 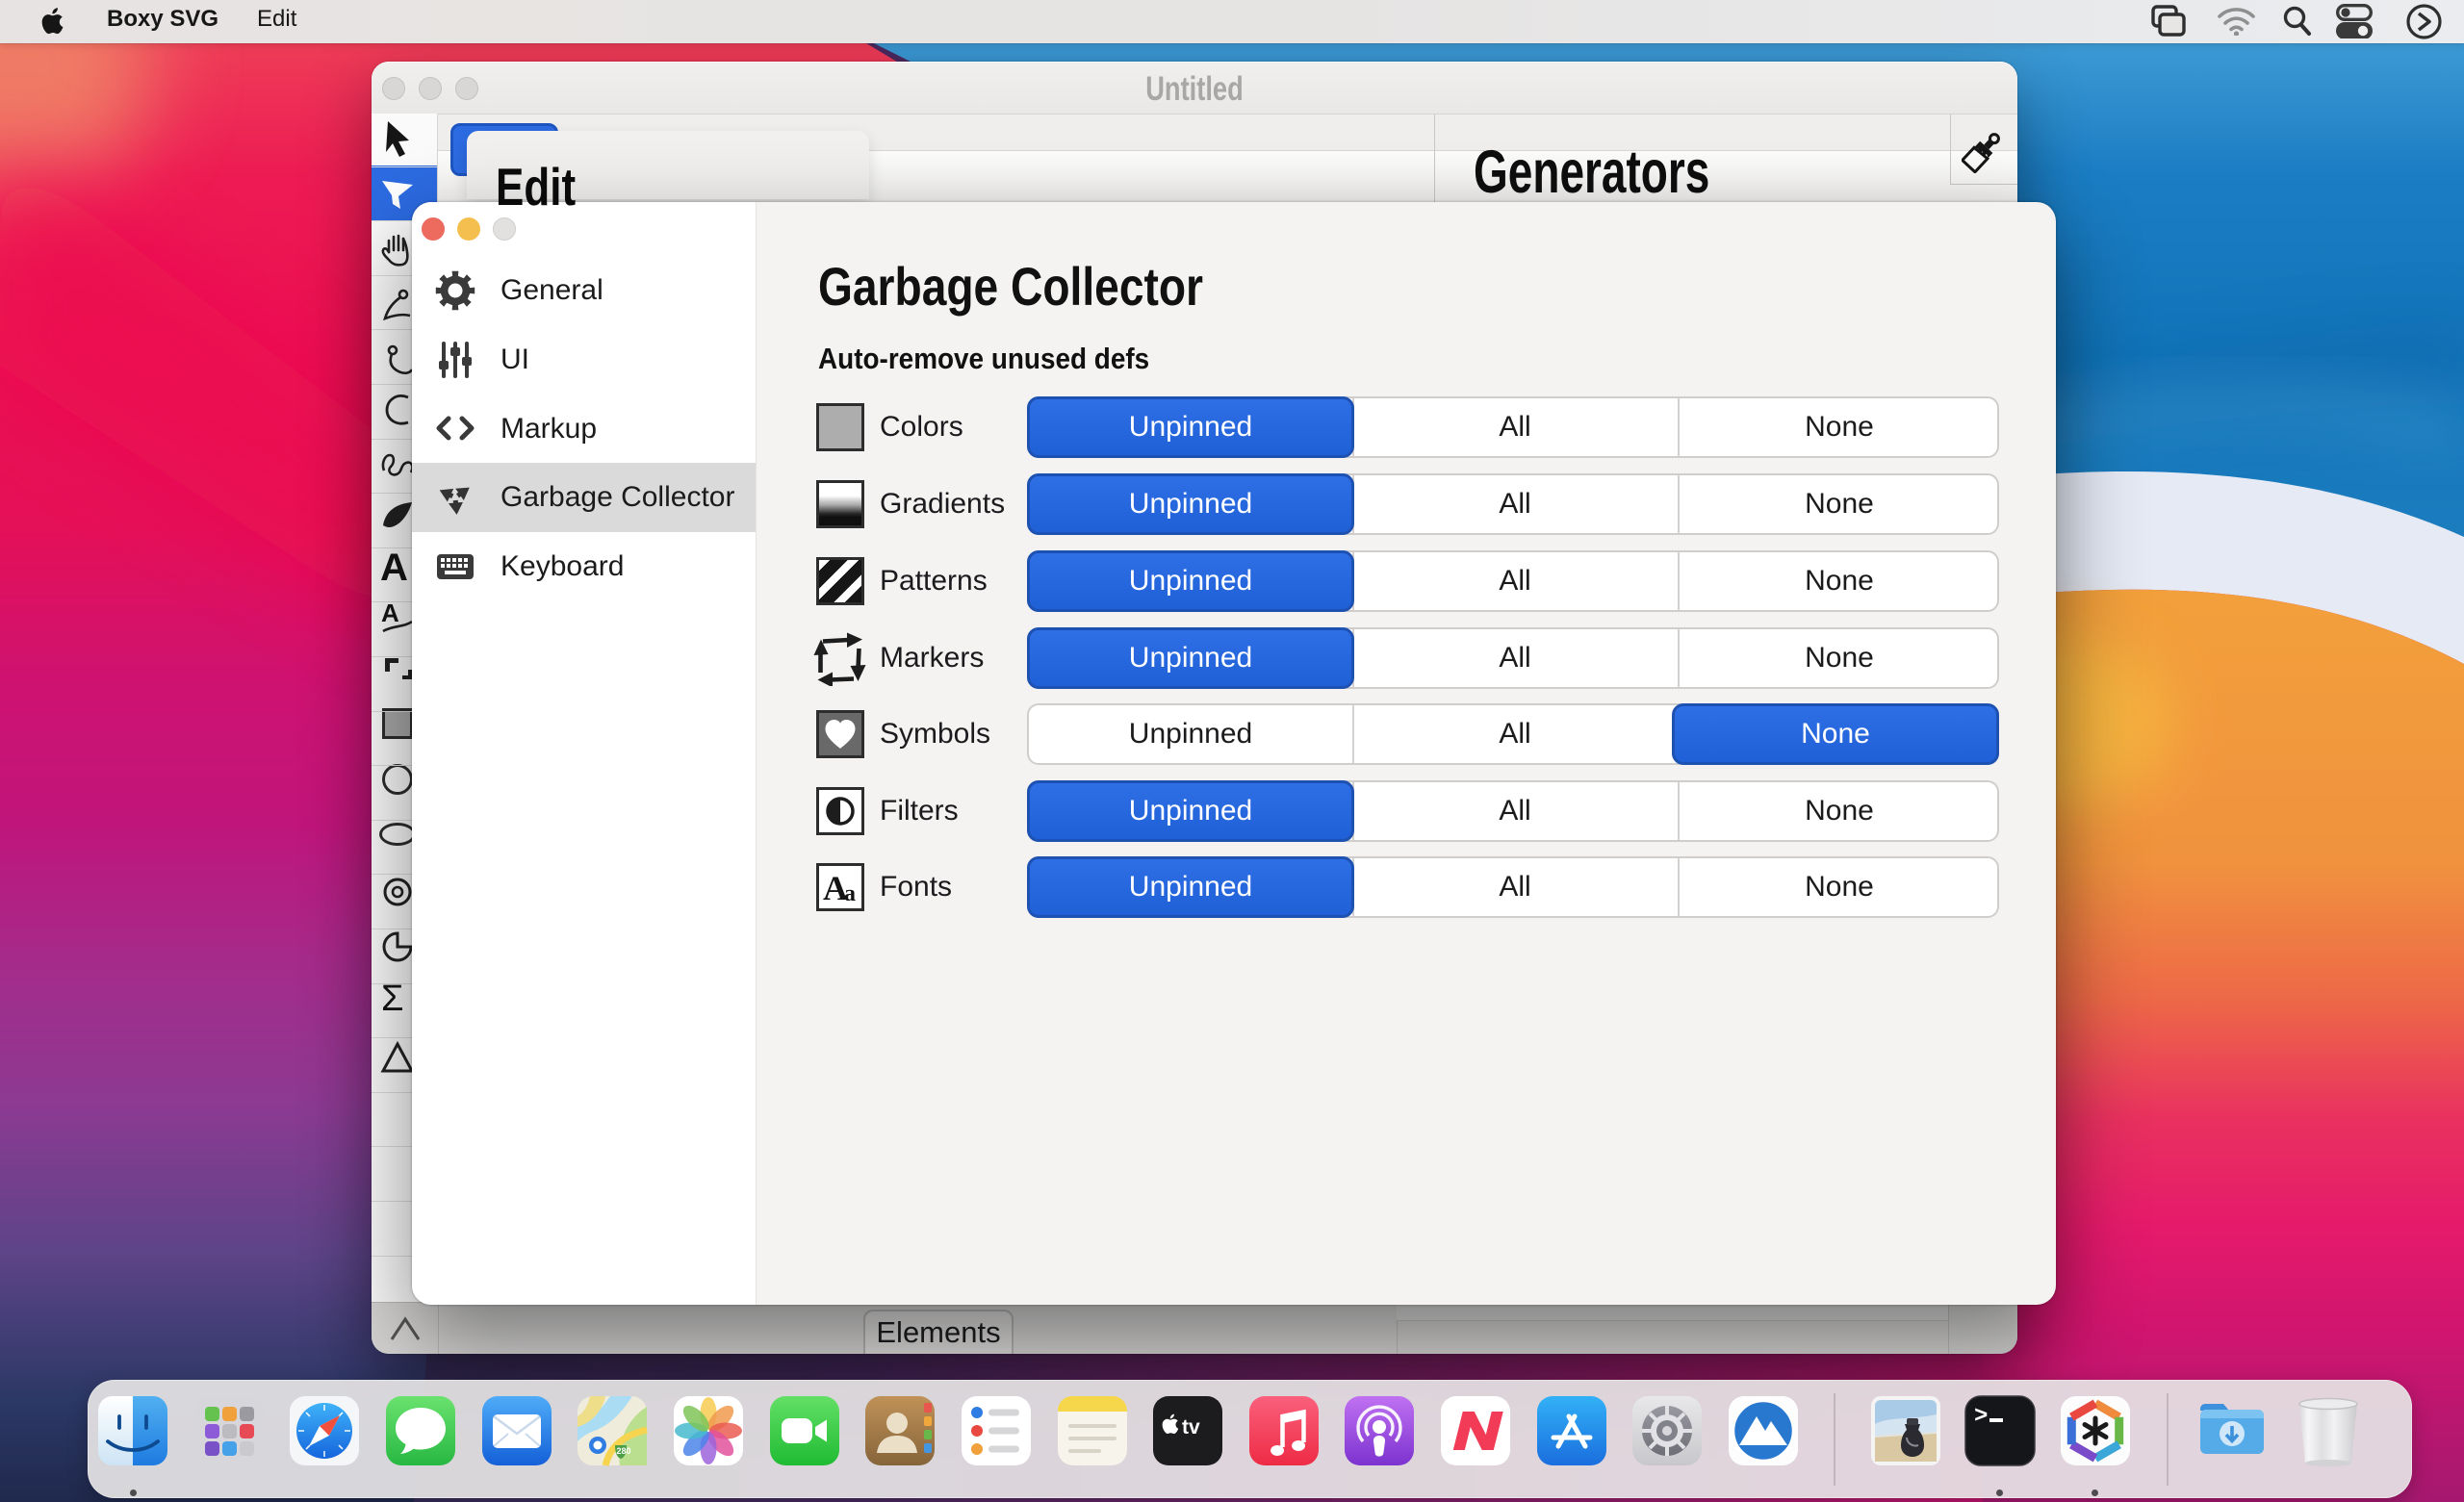 What do you see at coordinates (390, 613) in the screenshot?
I see `svg-text: A` at bounding box center [390, 613].